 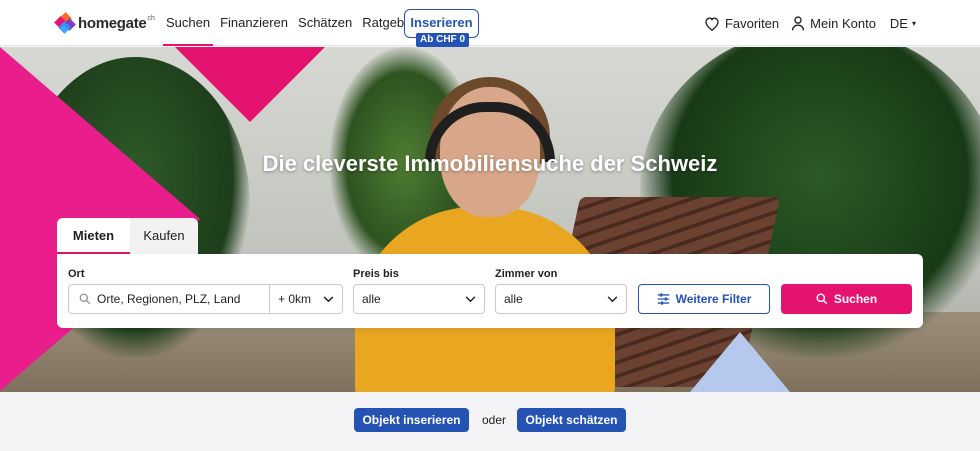 I want to click on search-tabs: Mieten Kaufen, so click(x=127, y=236).